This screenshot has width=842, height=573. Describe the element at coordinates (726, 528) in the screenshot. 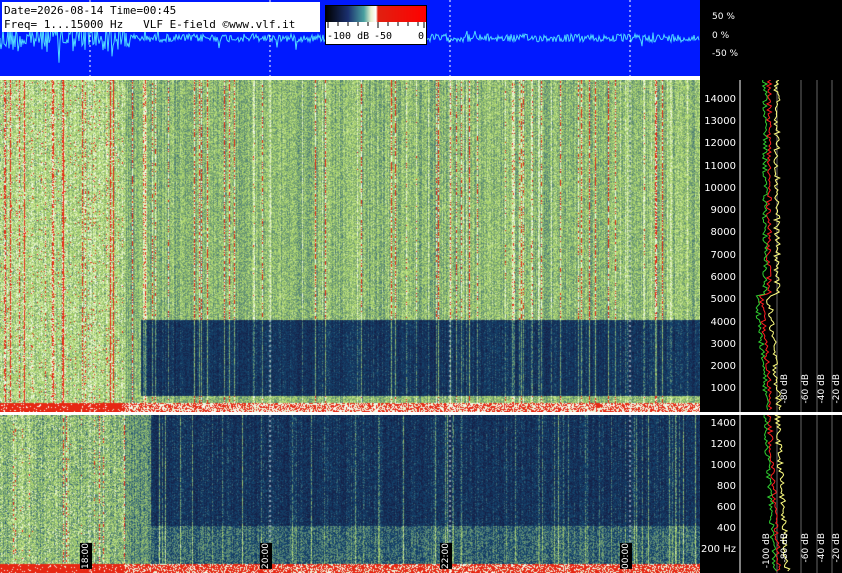

I see `freq-400: 400` at that location.